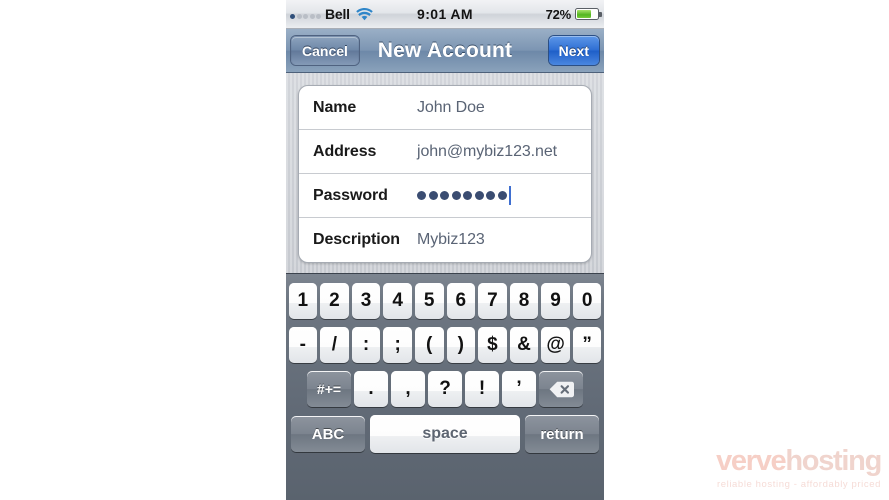 The width and height of the screenshot is (889, 500). I want to click on status-bar-time: 9:01 AM, so click(445, 14).